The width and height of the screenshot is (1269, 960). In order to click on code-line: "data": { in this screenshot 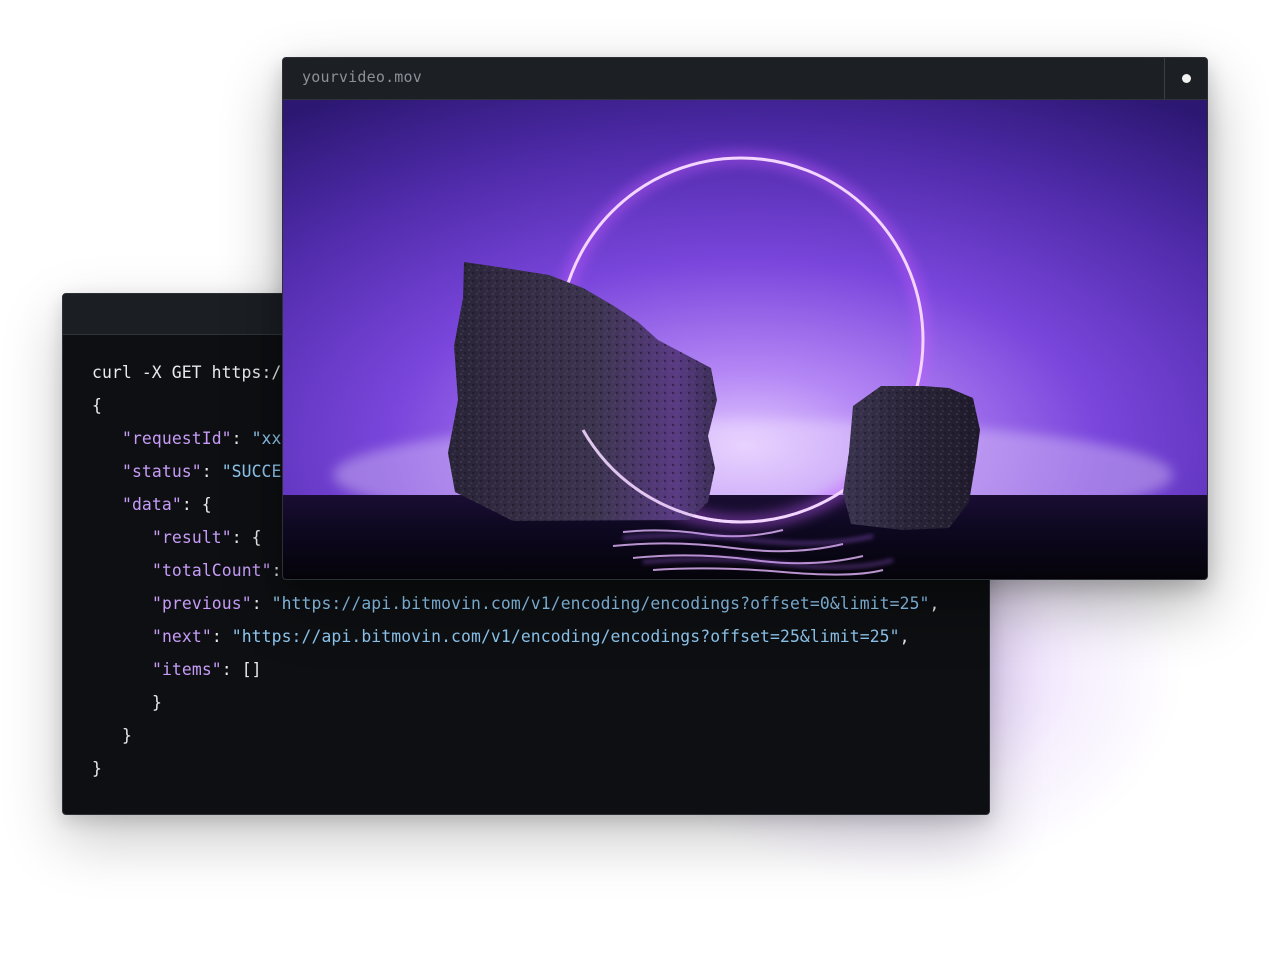, I will do `click(152, 504)`.